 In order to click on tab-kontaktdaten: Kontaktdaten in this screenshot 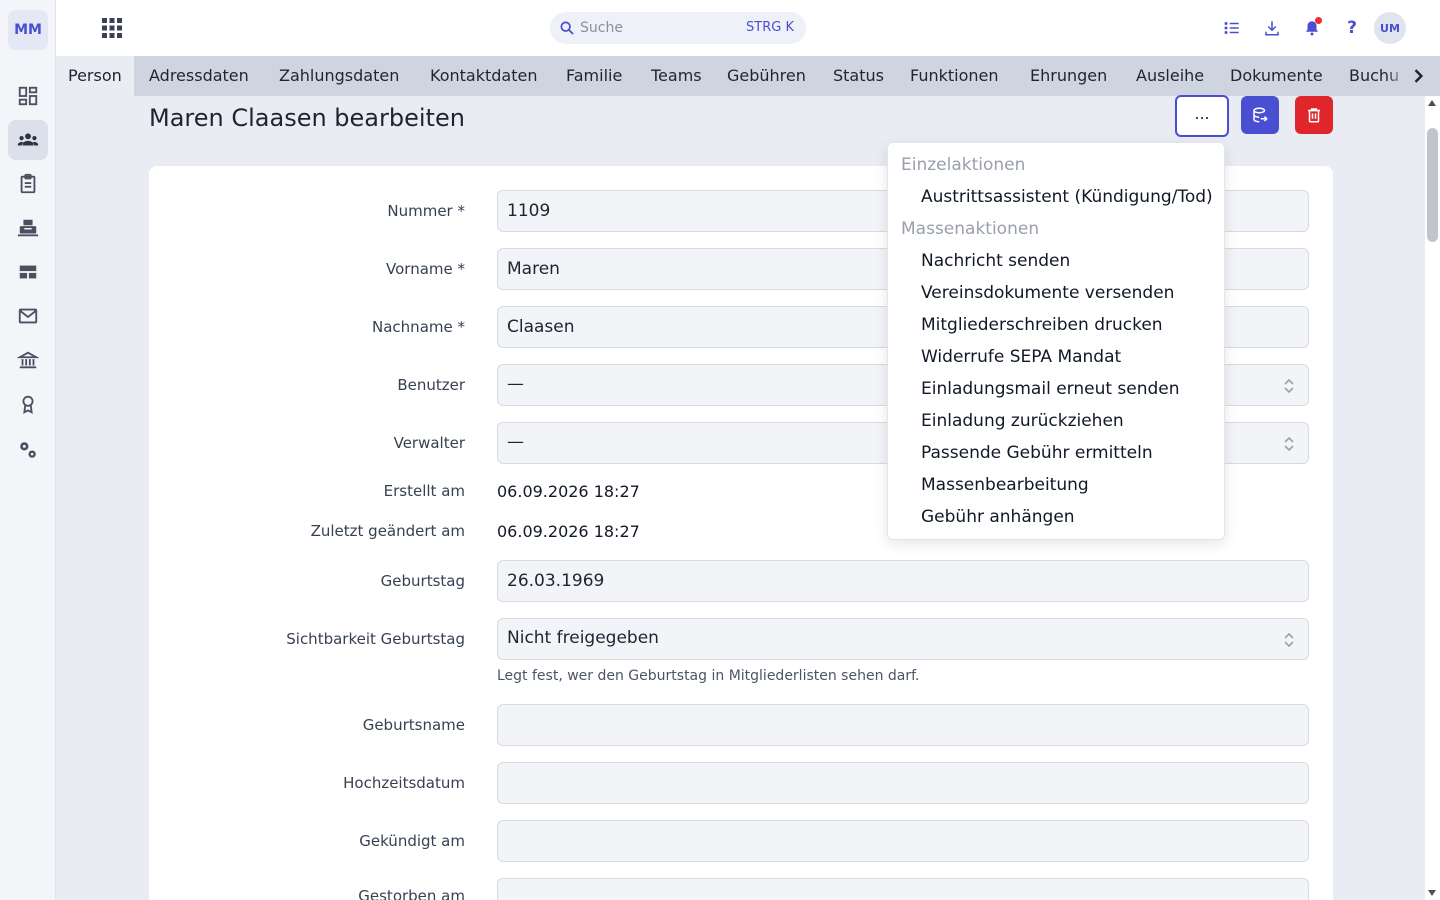, I will do `click(483, 76)`.